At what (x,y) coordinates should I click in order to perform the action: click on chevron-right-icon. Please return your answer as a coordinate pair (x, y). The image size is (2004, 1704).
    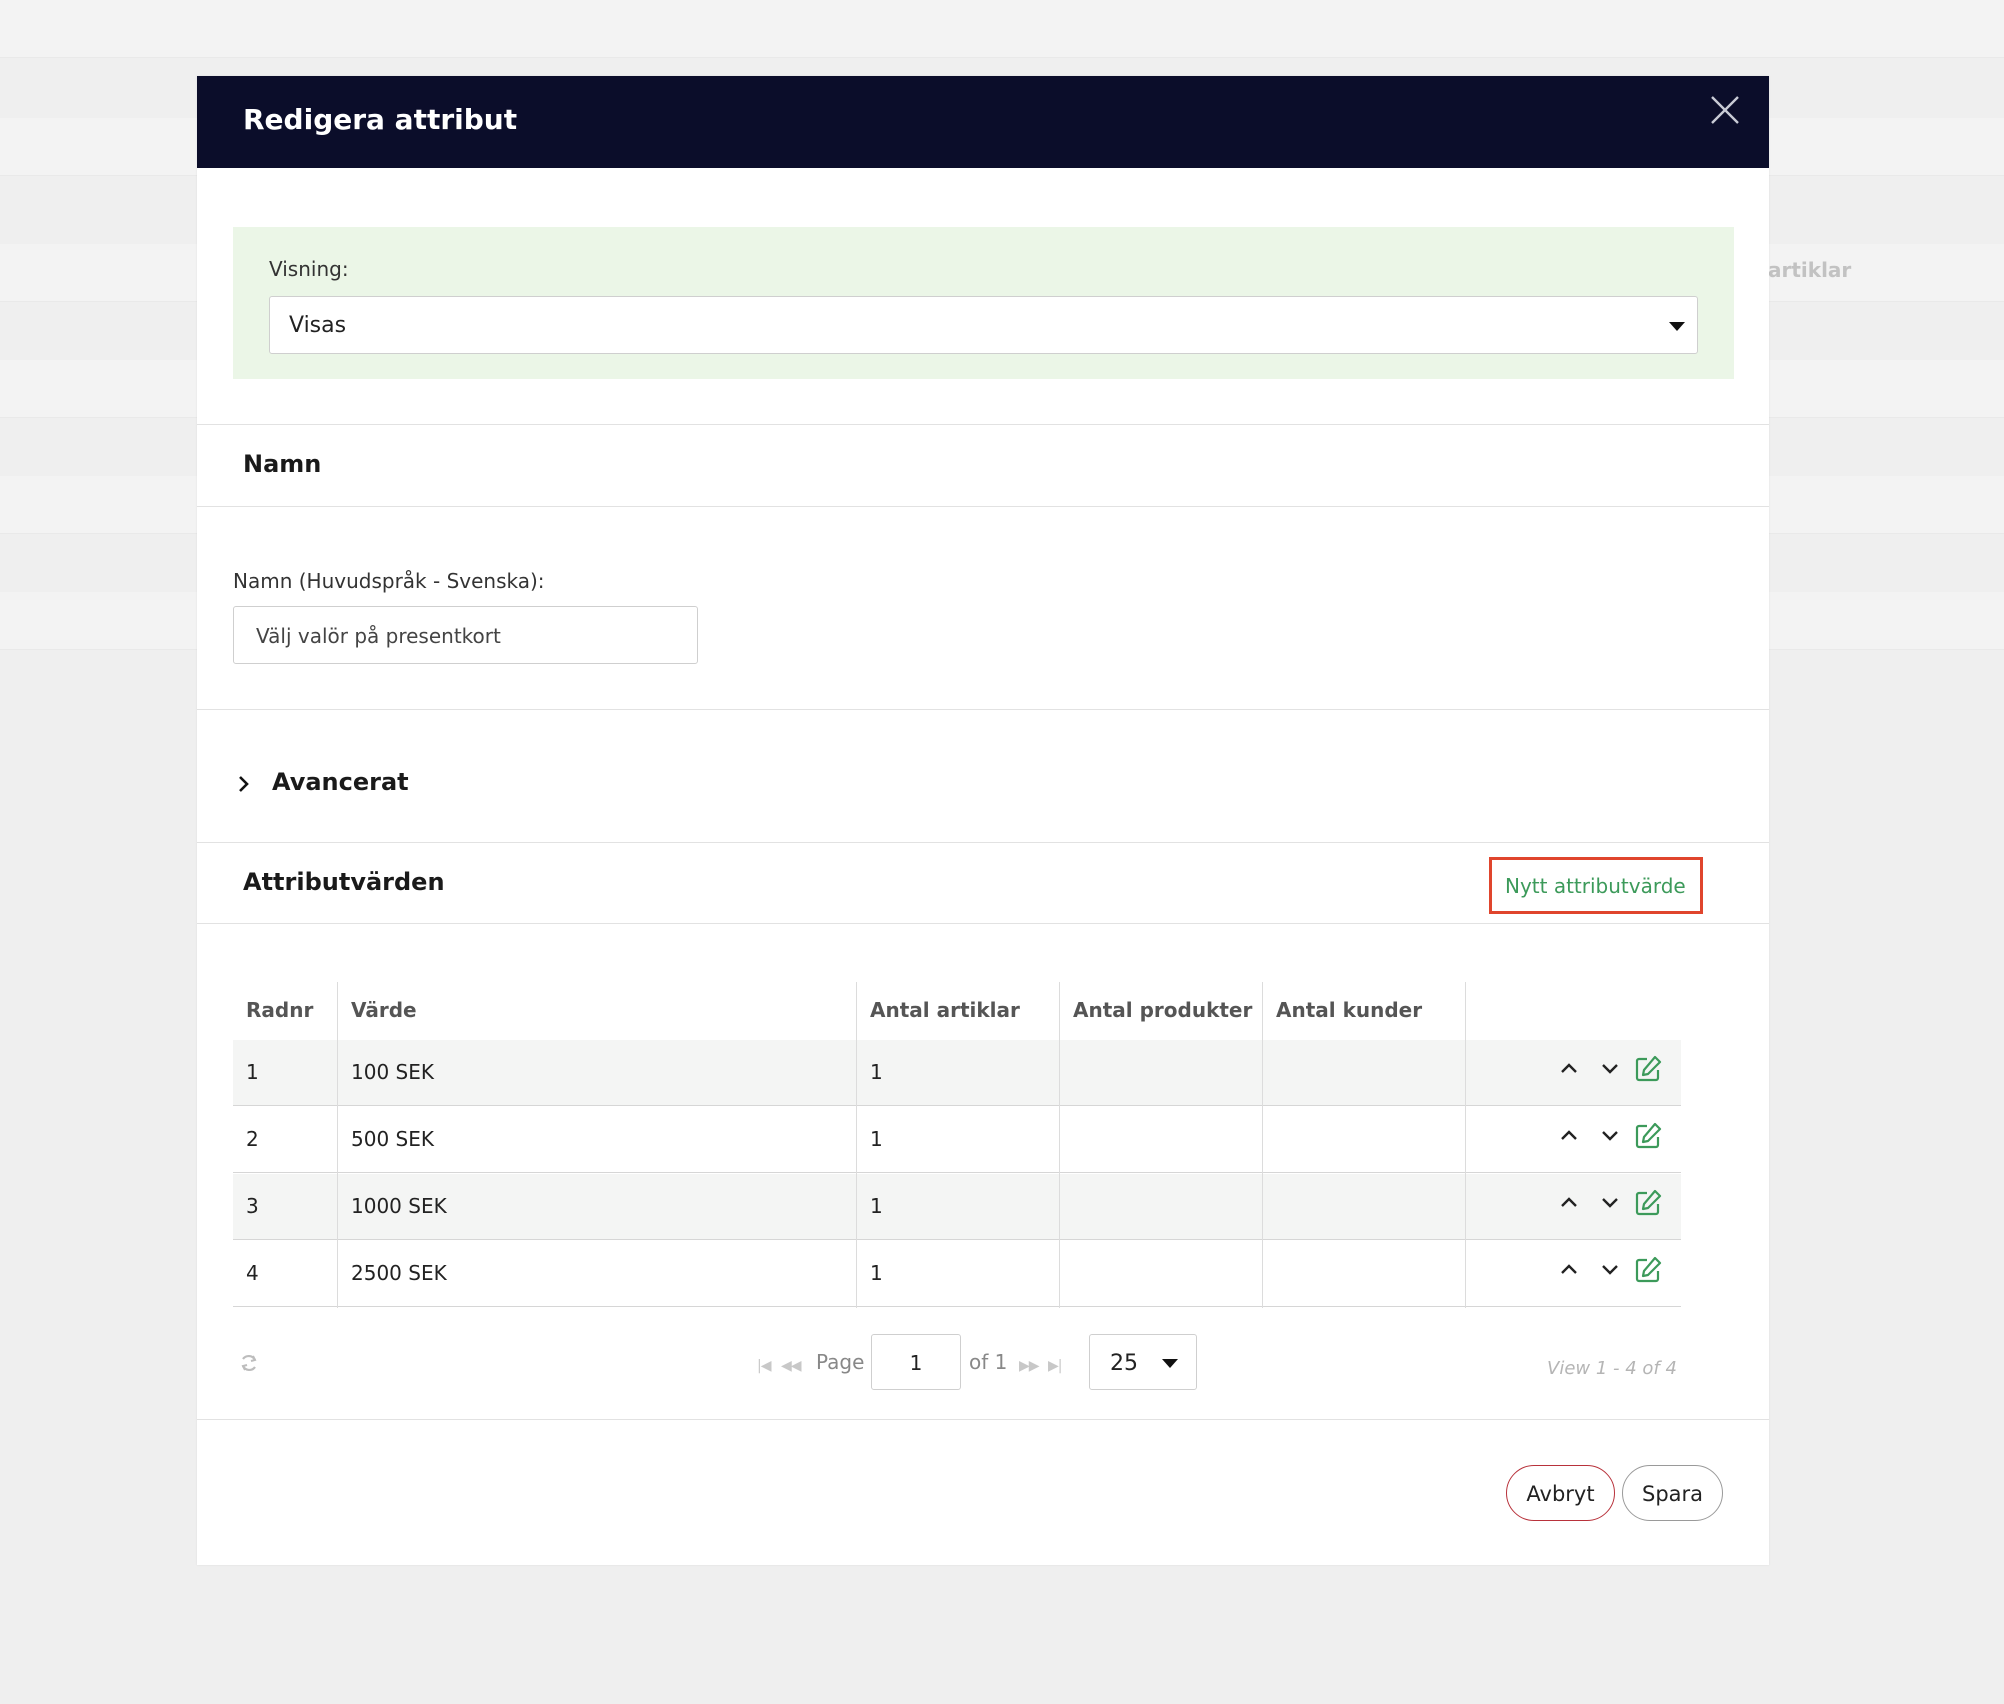
    Looking at the image, I should click on (244, 784).